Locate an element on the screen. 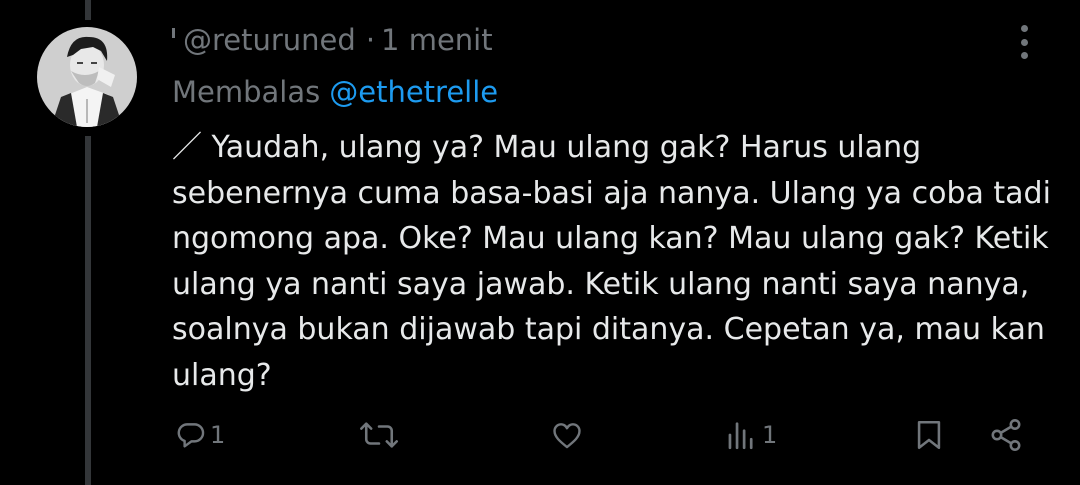  views-icon is located at coordinates (740, 436).